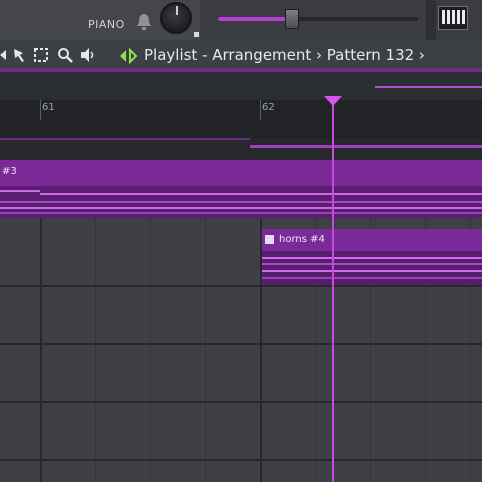 This screenshot has width=482, height=482. What do you see at coordinates (20, 55) in the screenshot?
I see `pencil-tool-icon` at bounding box center [20, 55].